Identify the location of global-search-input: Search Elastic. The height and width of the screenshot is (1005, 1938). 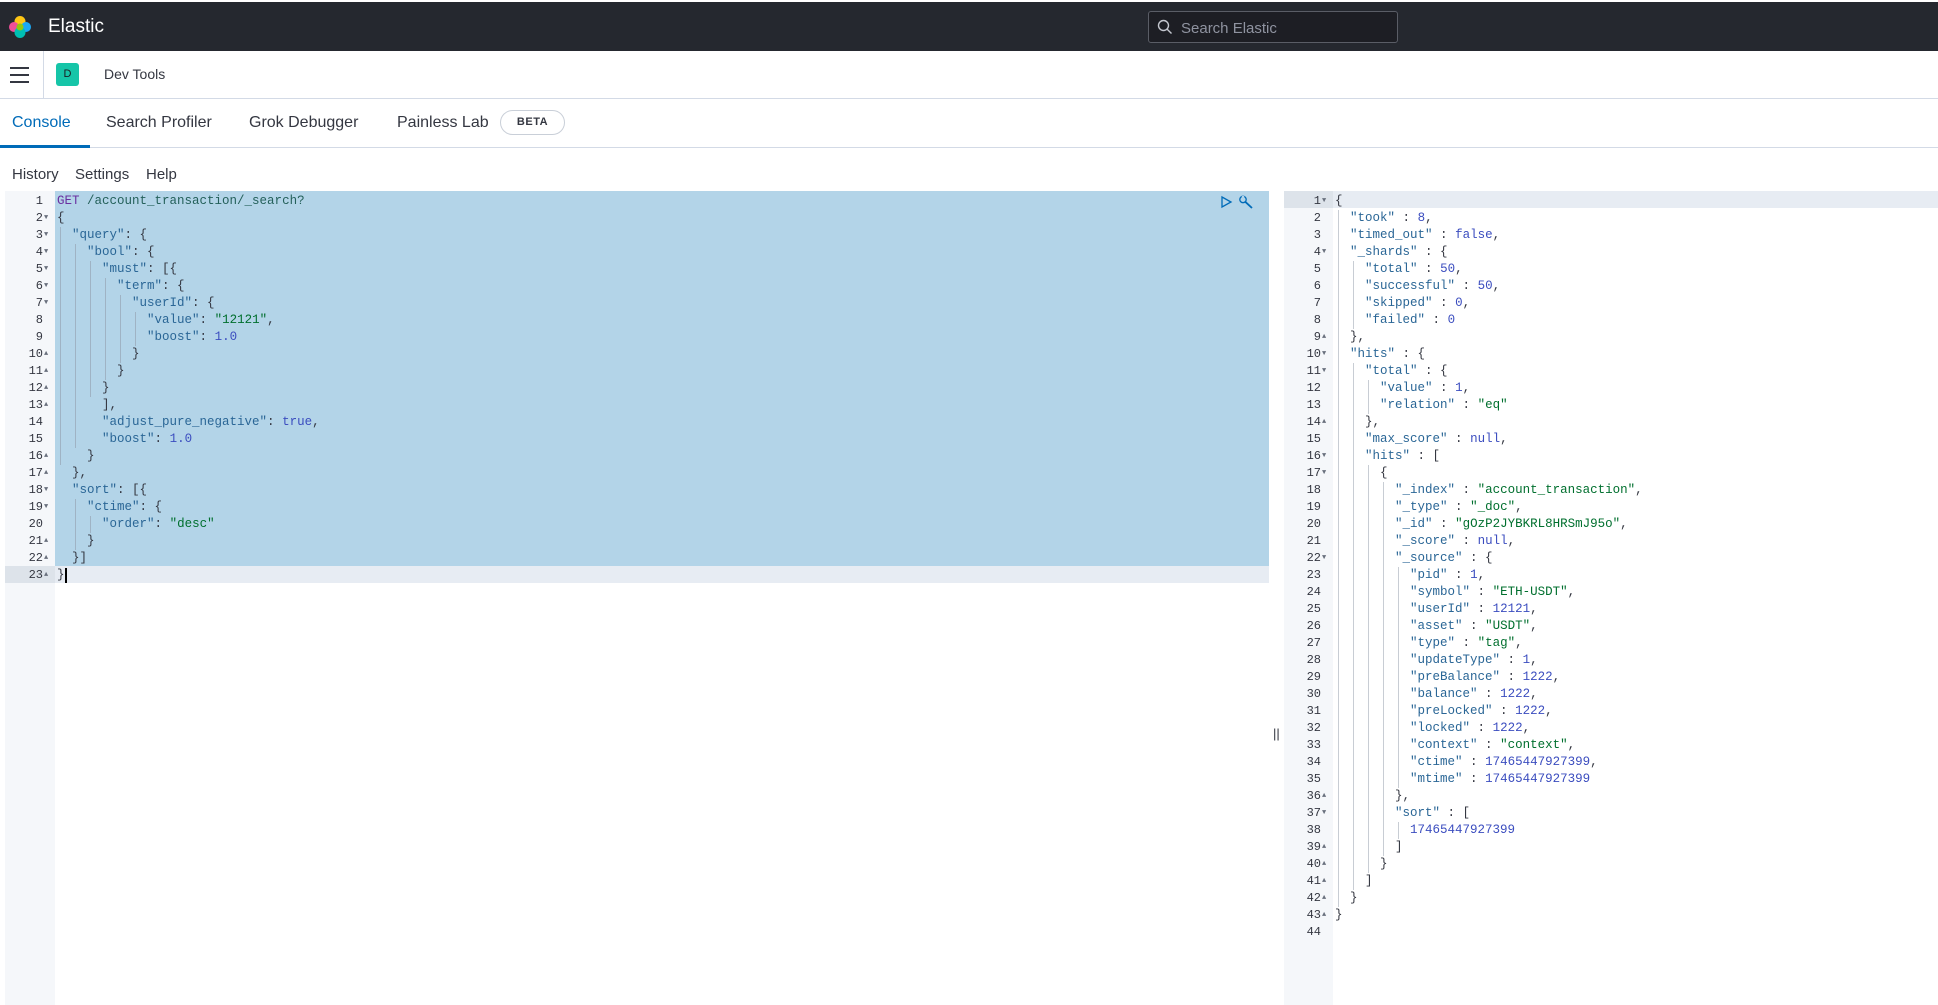
(1273, 27).